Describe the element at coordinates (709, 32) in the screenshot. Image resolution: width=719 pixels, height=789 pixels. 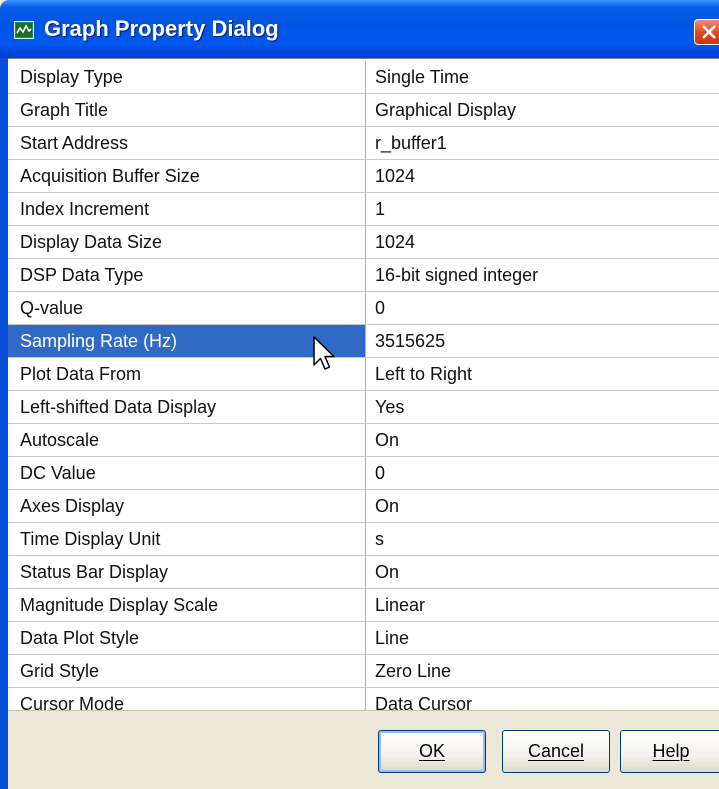
I see `close-icon` at that location.